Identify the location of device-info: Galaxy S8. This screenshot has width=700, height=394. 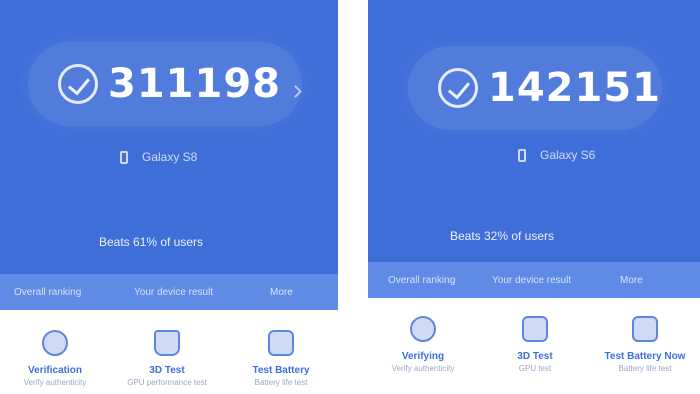
(158, 157).